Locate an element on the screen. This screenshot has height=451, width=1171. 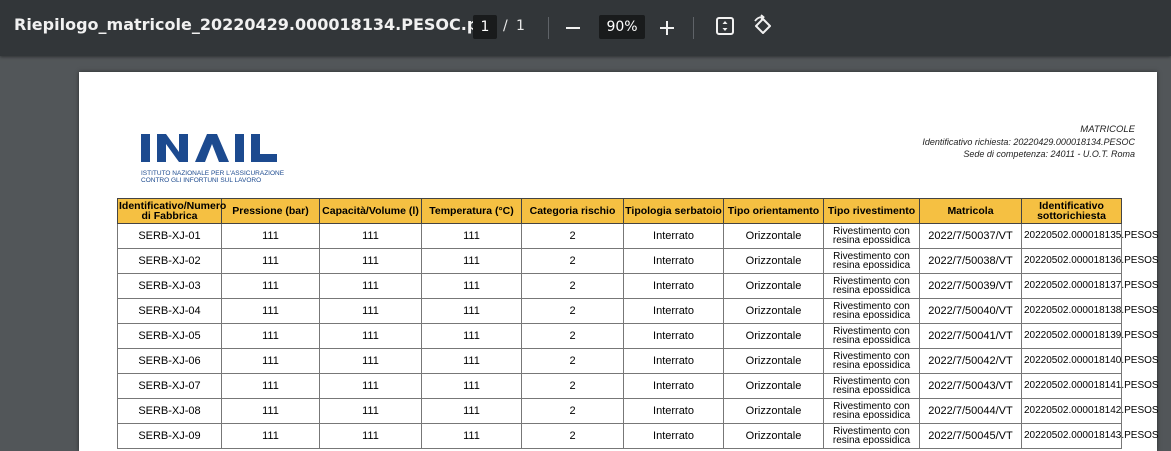
table-cell: 20220502.000018143.PESOS is located at coordinates (1090, 436).